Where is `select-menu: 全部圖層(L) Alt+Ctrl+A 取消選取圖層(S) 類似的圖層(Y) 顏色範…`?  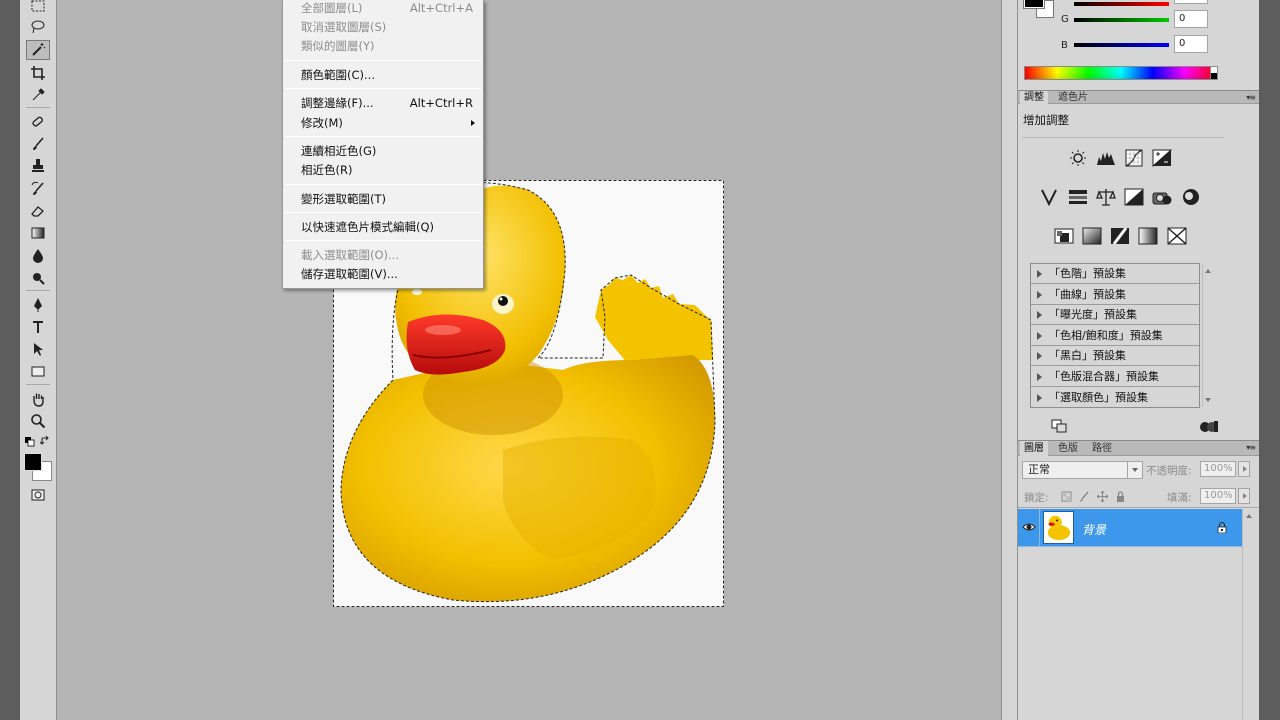 select-menu: 全部圖層(L) Alt+Ctrl+A 取消選取圖層(S) 類似的圖層(Y) 顏色範… is located at coordinates (383, 144).